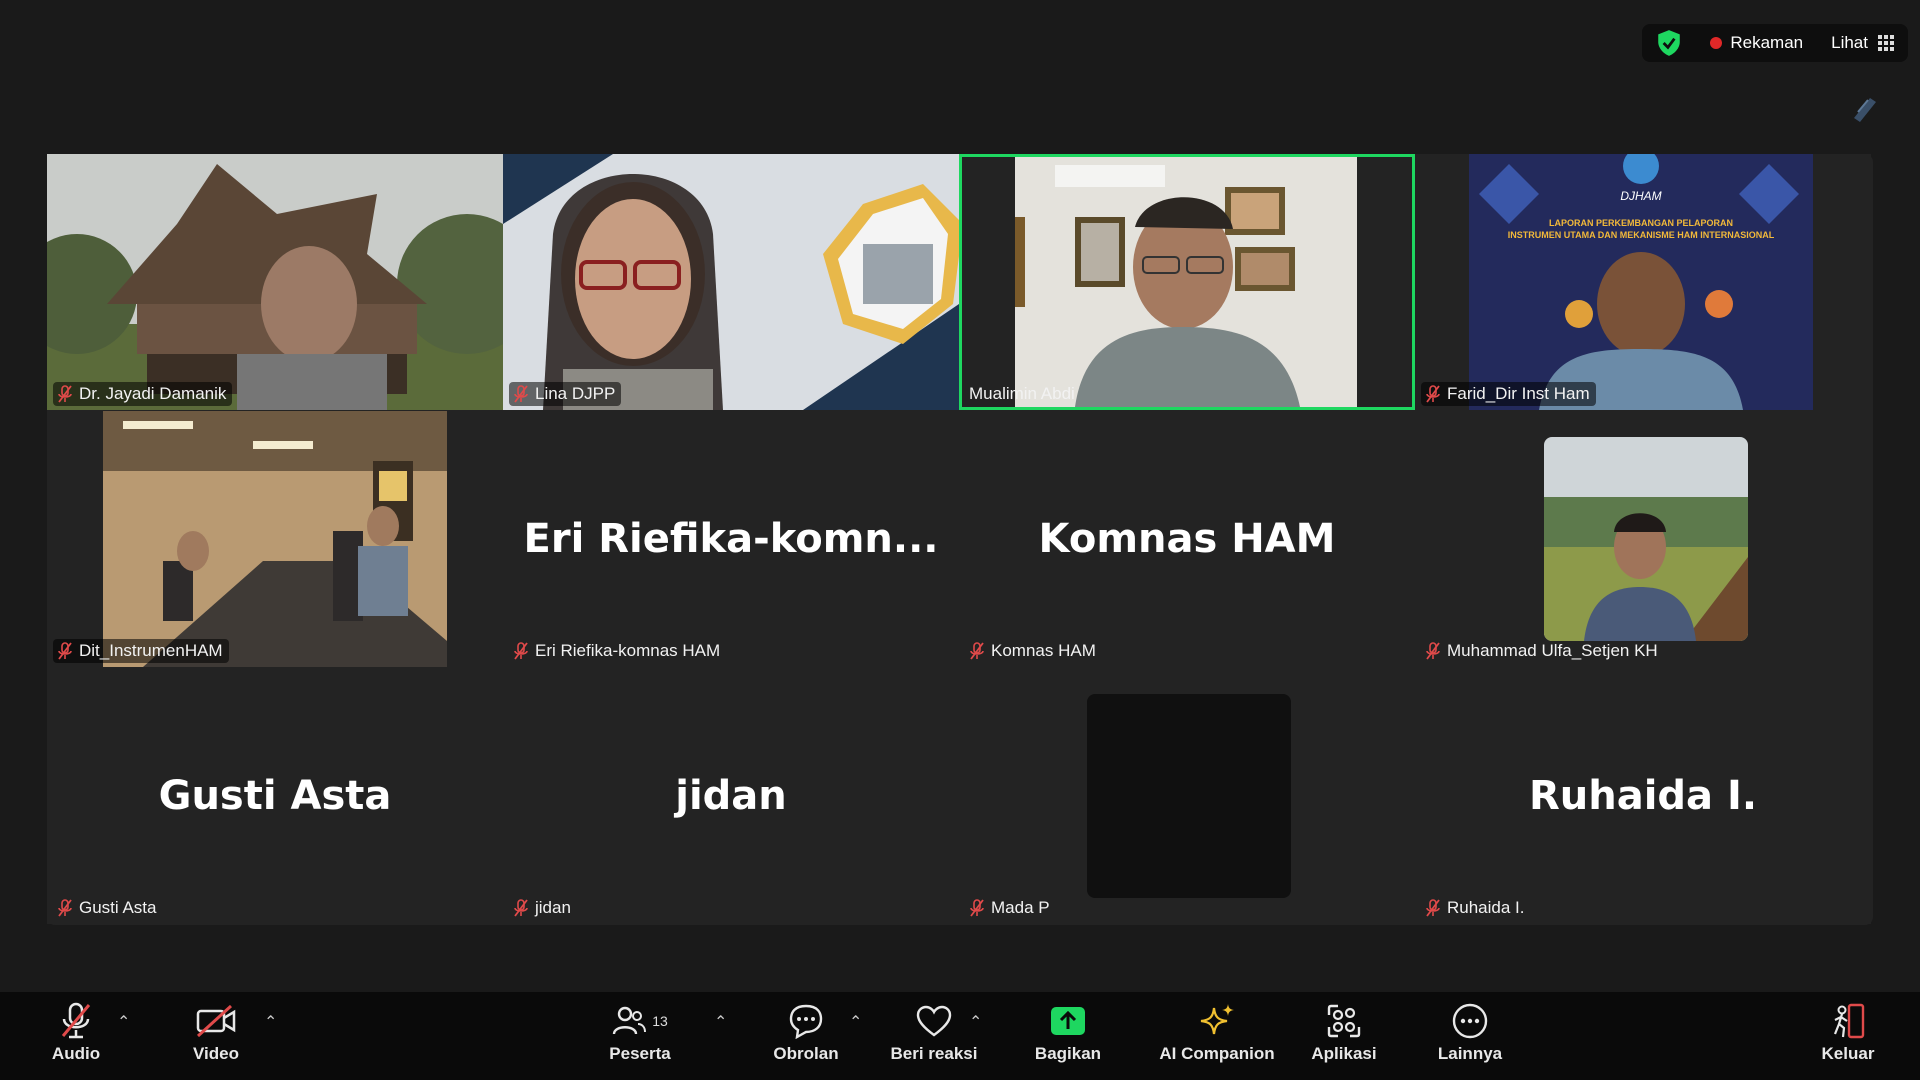  I want to click on participant-name: Lina DJPP, so click(575, 393).